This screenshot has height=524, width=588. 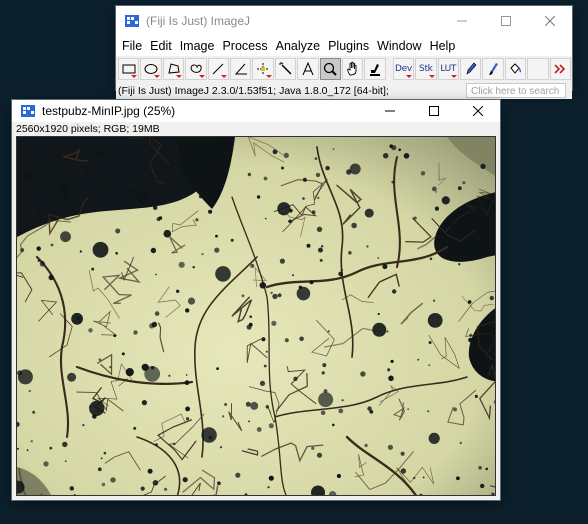 I want to click on menu-help: Help, so click(x=443, y=46).